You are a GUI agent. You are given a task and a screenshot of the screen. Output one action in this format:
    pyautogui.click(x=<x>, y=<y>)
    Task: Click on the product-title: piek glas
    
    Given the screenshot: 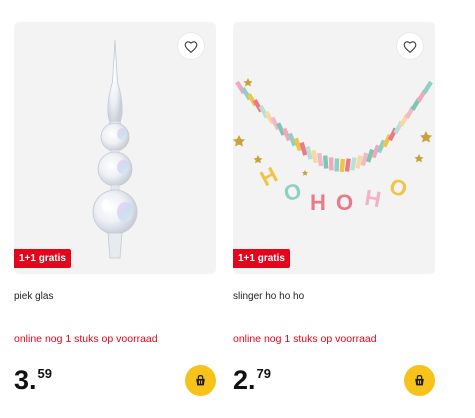 What is the action you would take?
    pyautogui.click(x=33, y=296)
    